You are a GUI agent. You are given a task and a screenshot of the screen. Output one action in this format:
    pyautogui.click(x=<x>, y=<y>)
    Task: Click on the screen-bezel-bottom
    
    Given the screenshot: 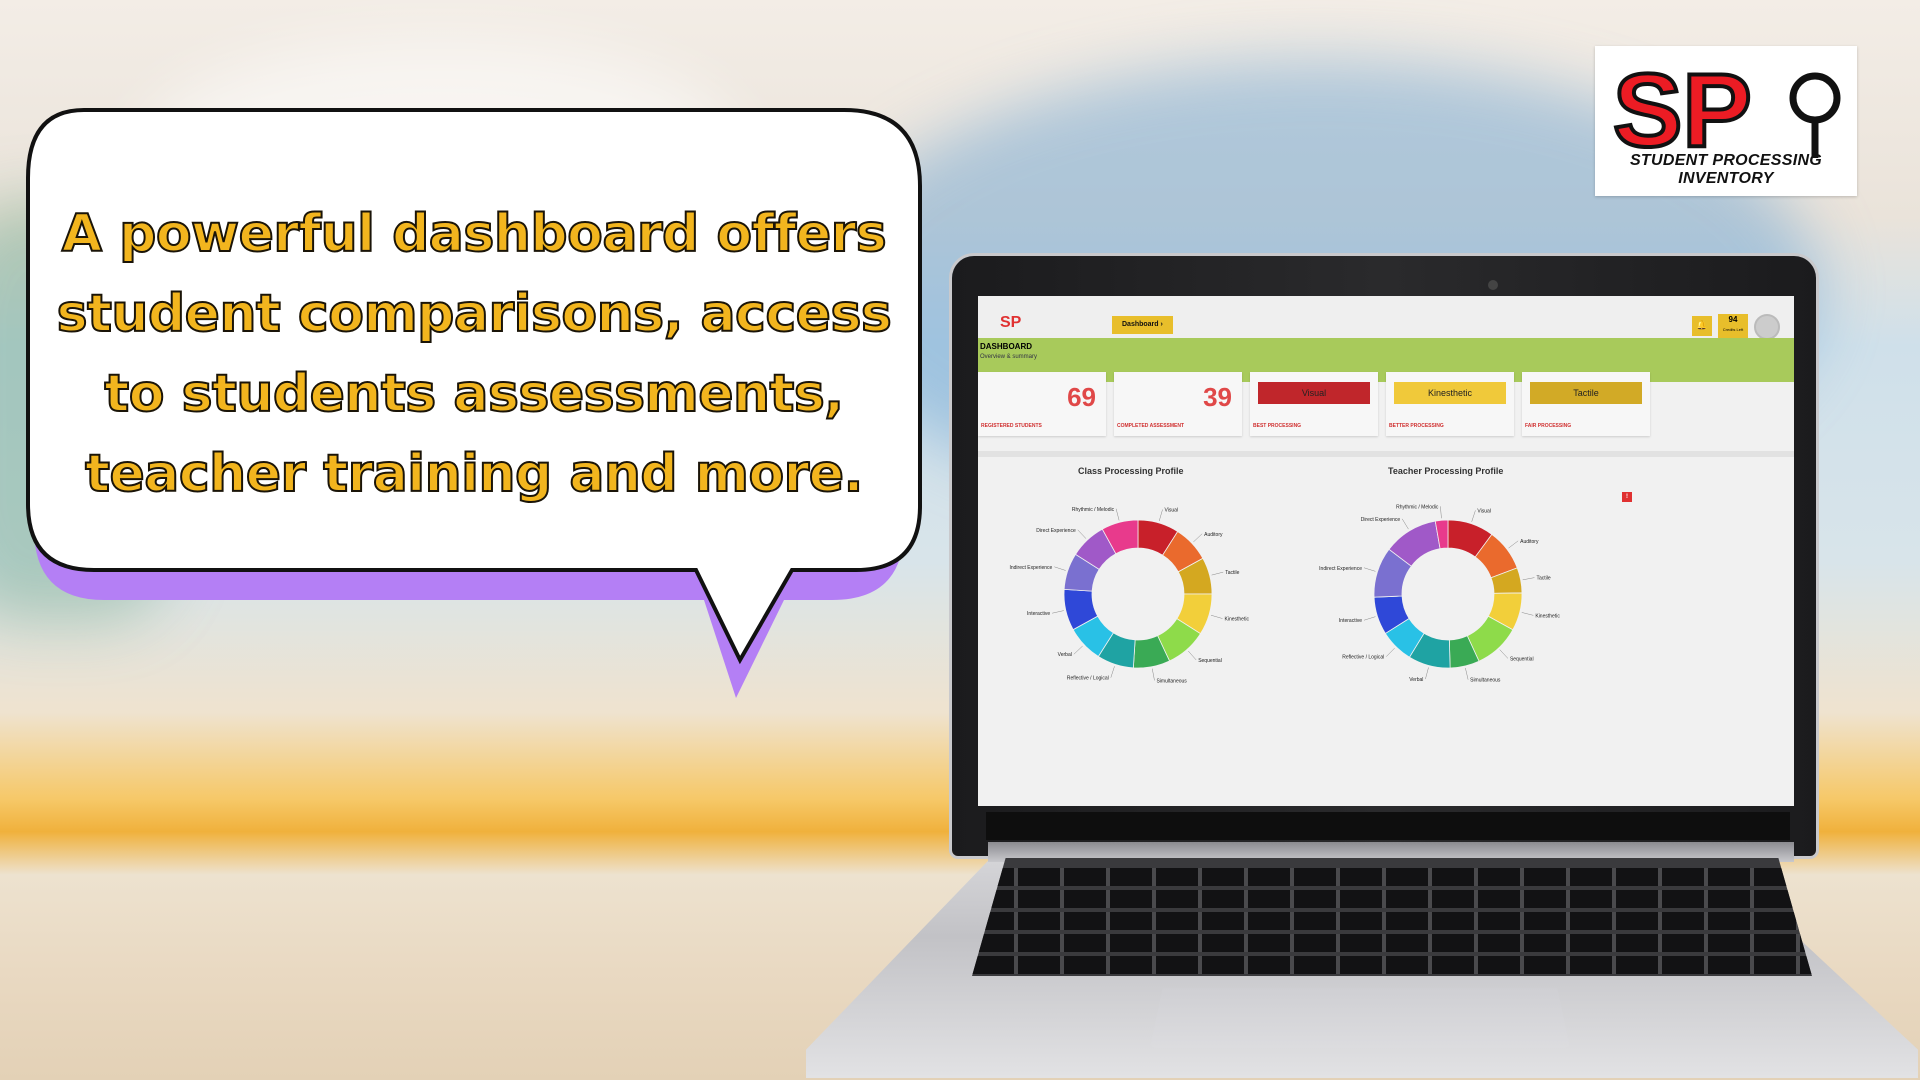 What is the action you would take?
    pyautogui.click(x=1388, y=826)
    